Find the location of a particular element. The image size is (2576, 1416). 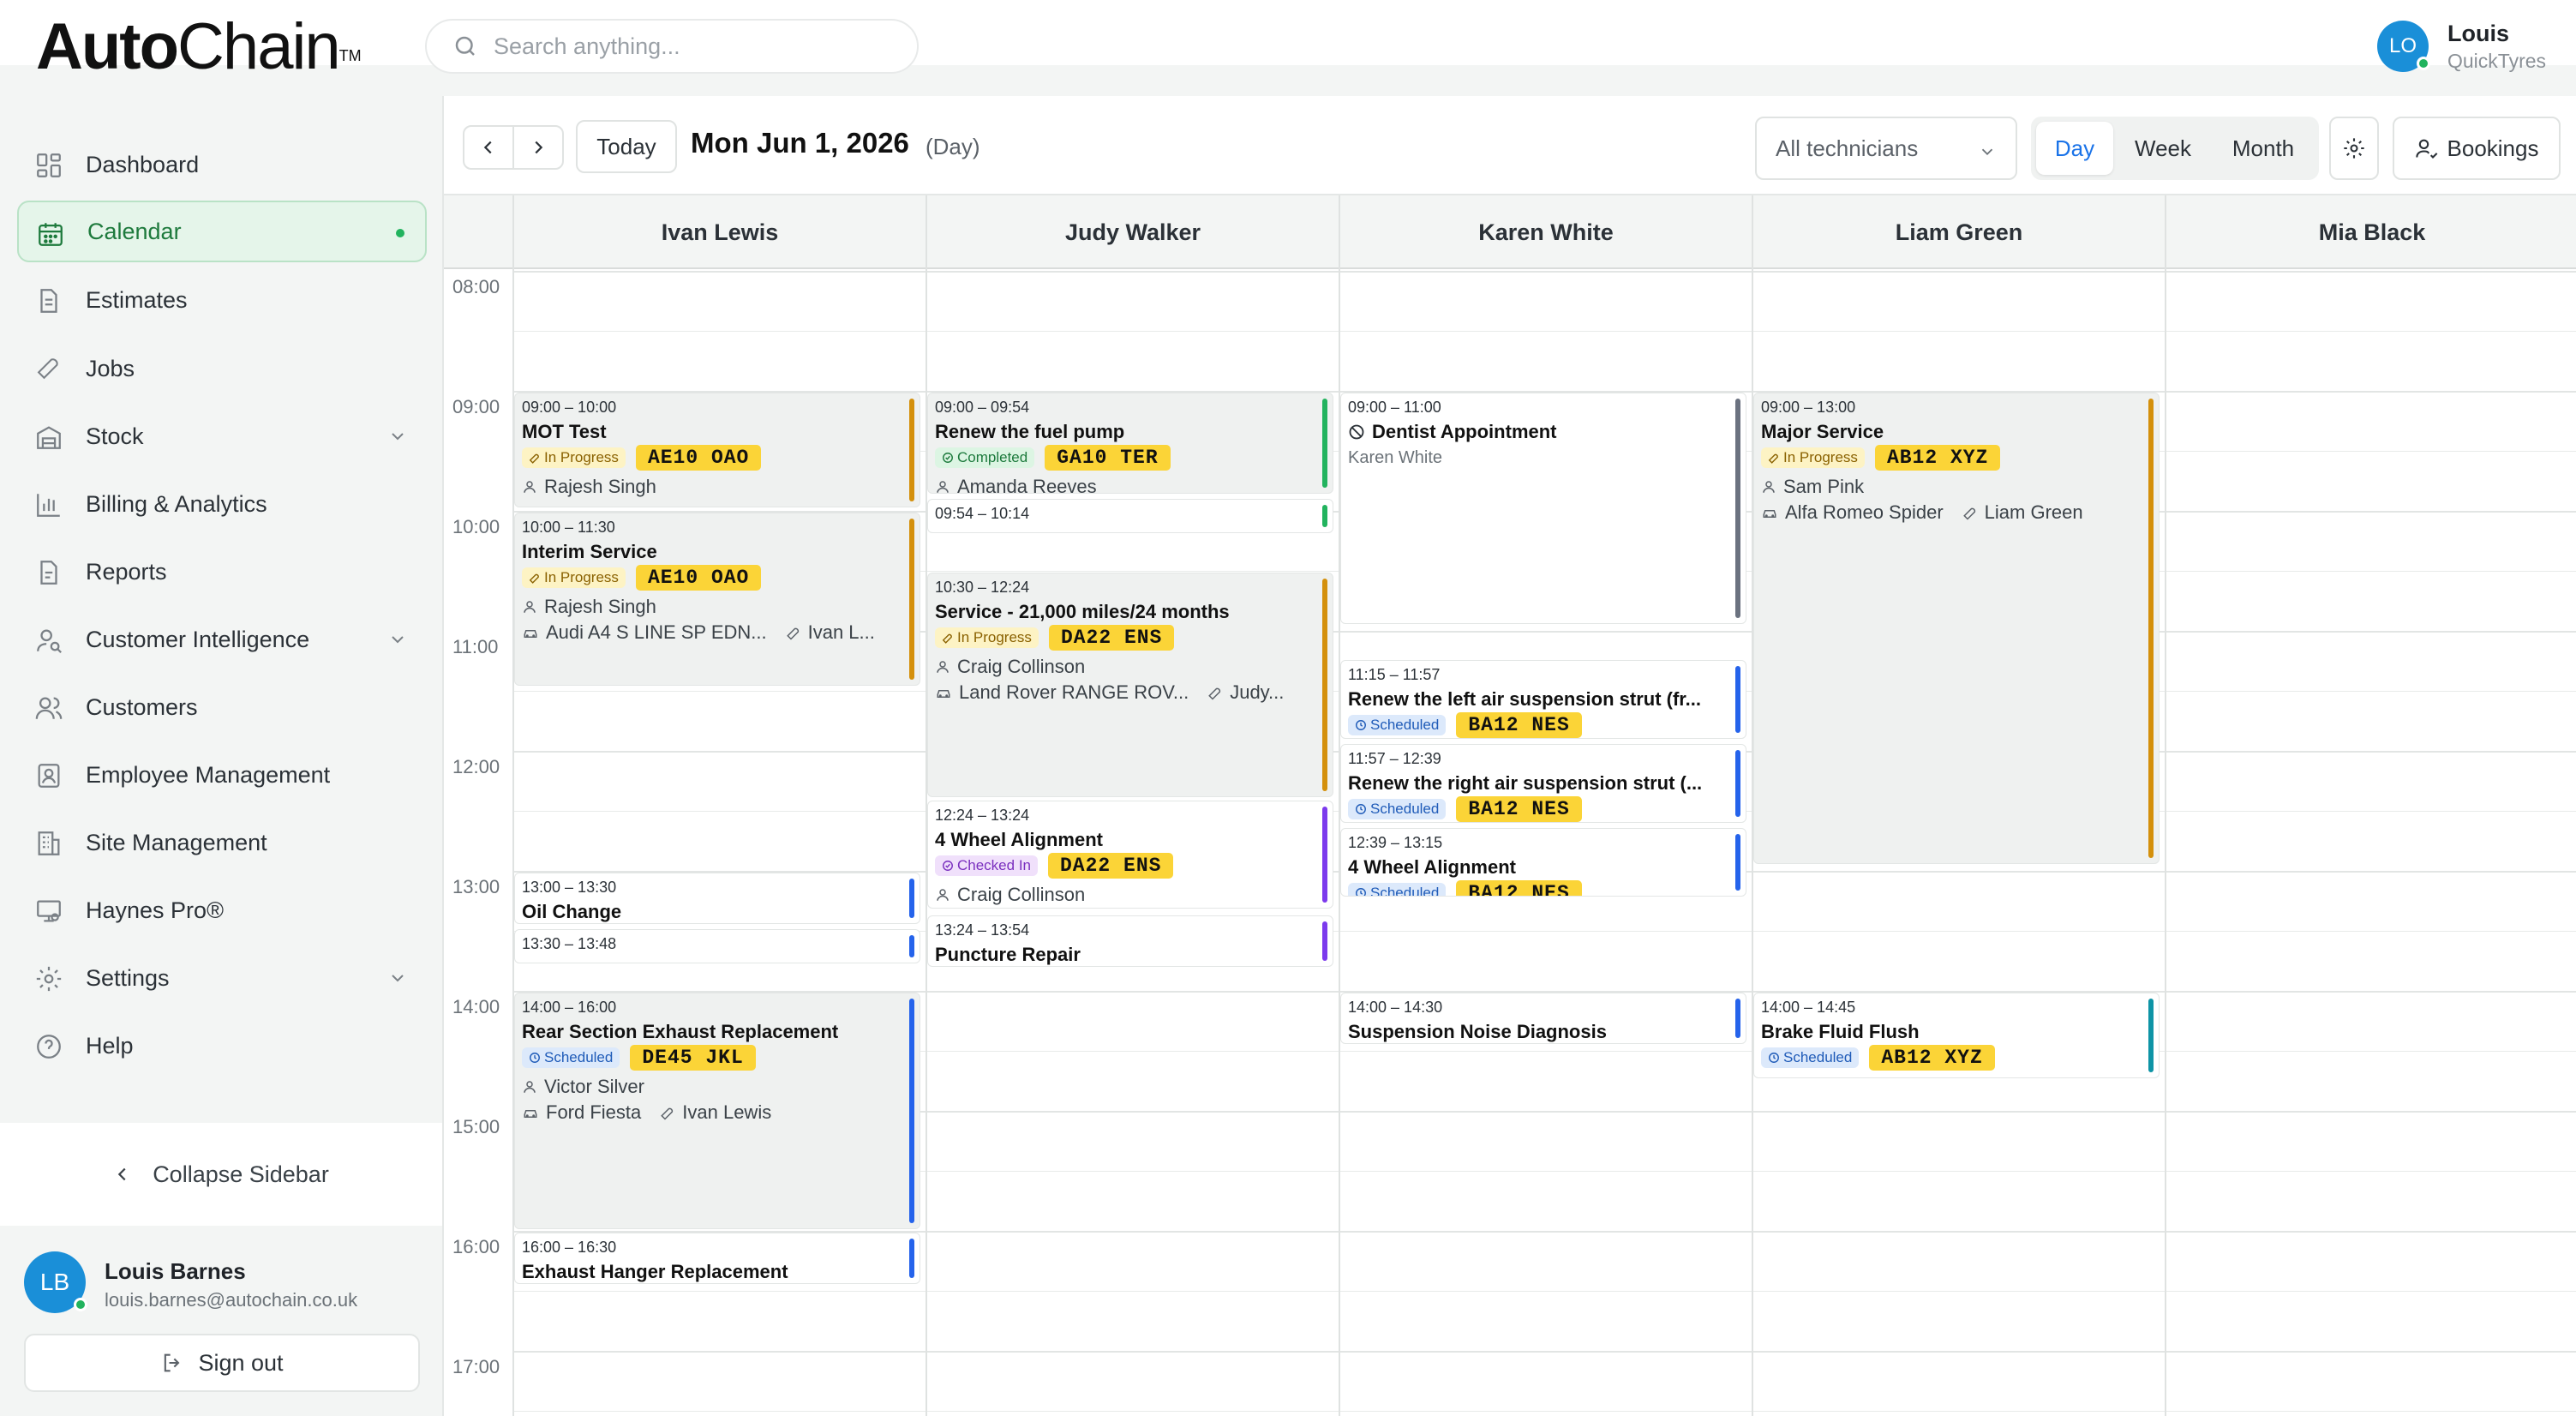

warehouse-icon is located at coordinates (49, 437).